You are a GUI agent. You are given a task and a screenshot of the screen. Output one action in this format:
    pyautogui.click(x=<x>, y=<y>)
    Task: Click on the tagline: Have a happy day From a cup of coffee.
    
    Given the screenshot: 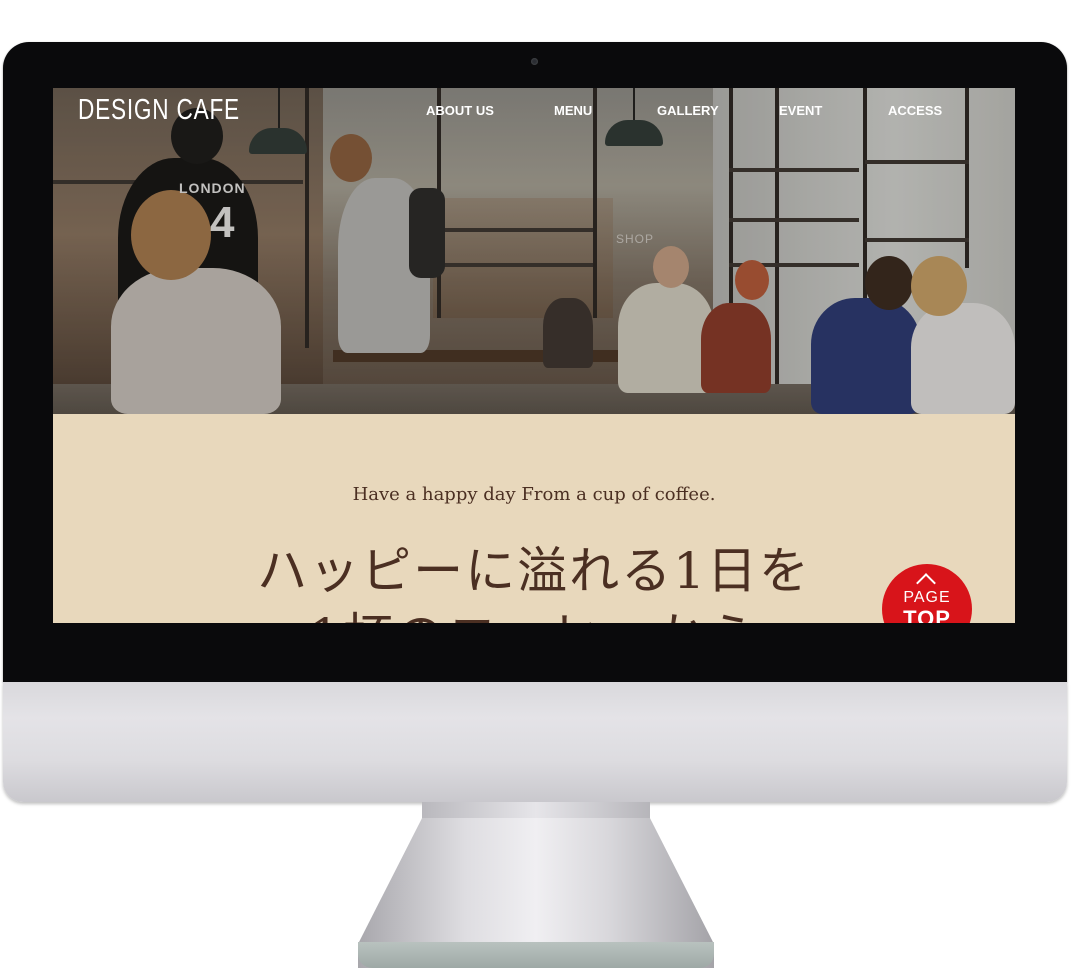 What is the action you would take?
    pyautogui.click(x=534, y=494)
    